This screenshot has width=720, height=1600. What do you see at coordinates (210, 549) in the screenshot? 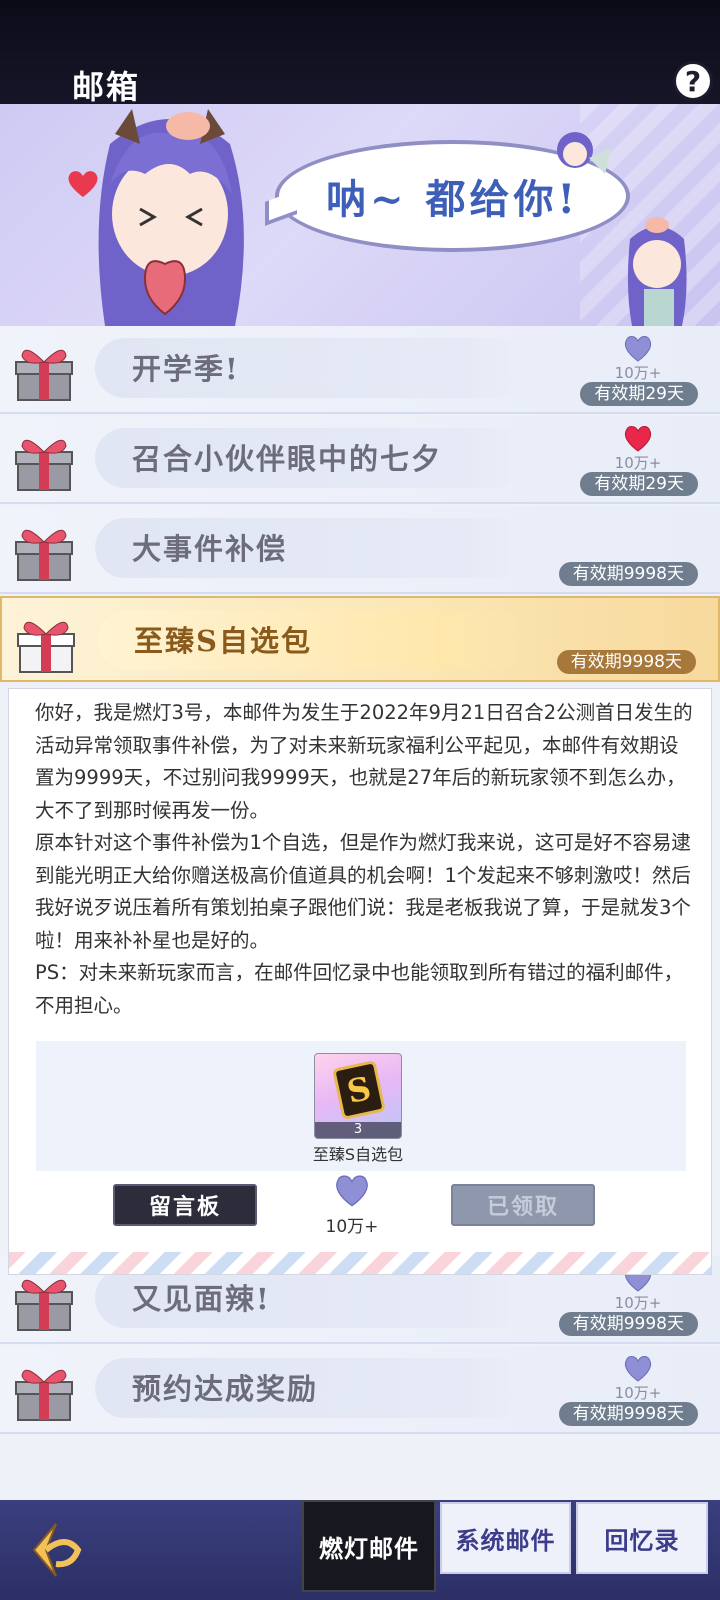
I see `mail-title: 大事件补偿` at bounding box center [210, 549].